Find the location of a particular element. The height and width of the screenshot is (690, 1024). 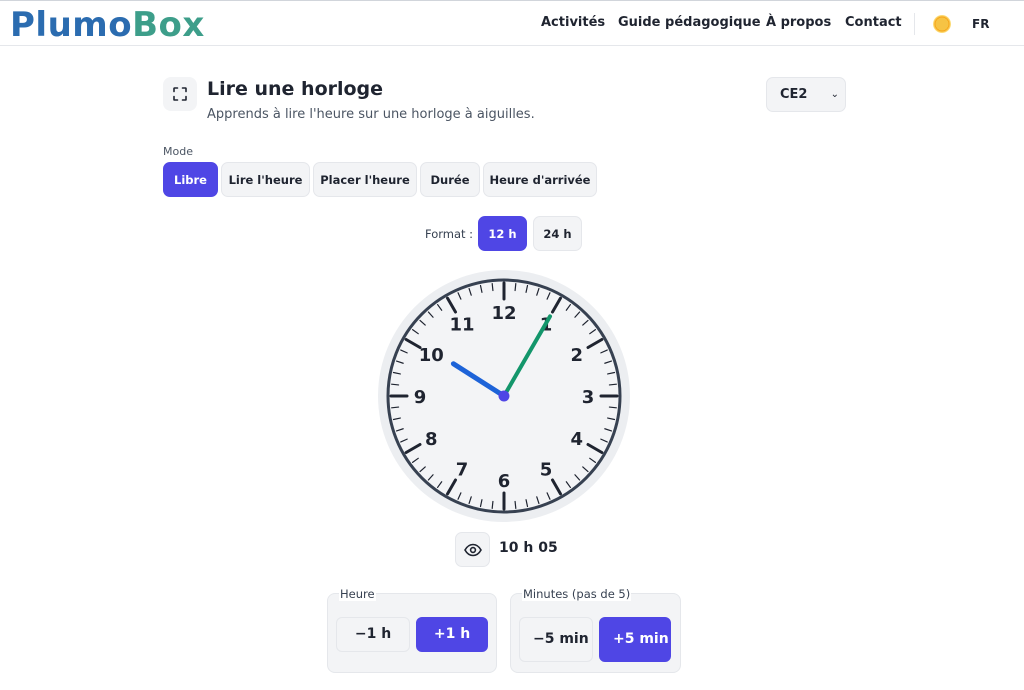

mode-duree-button: Durée is located at coordinates (450, 179).